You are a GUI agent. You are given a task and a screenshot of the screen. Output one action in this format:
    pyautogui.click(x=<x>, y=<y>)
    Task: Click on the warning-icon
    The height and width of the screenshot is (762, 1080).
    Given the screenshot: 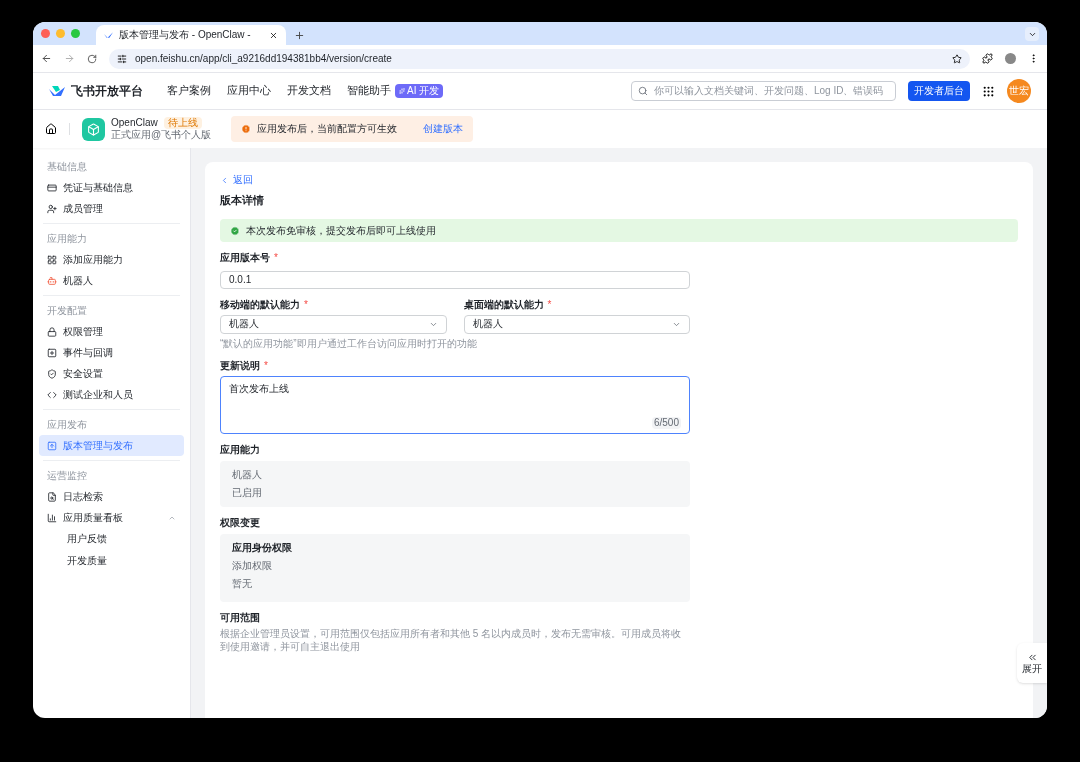 What is the action you would take?
    pyautogui.click(x=246, y=129)
    